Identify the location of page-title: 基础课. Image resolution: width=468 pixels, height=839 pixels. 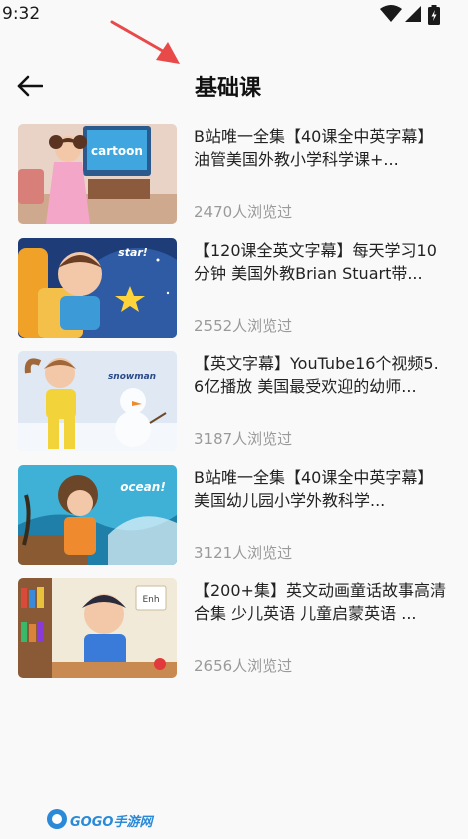
(228, 88).